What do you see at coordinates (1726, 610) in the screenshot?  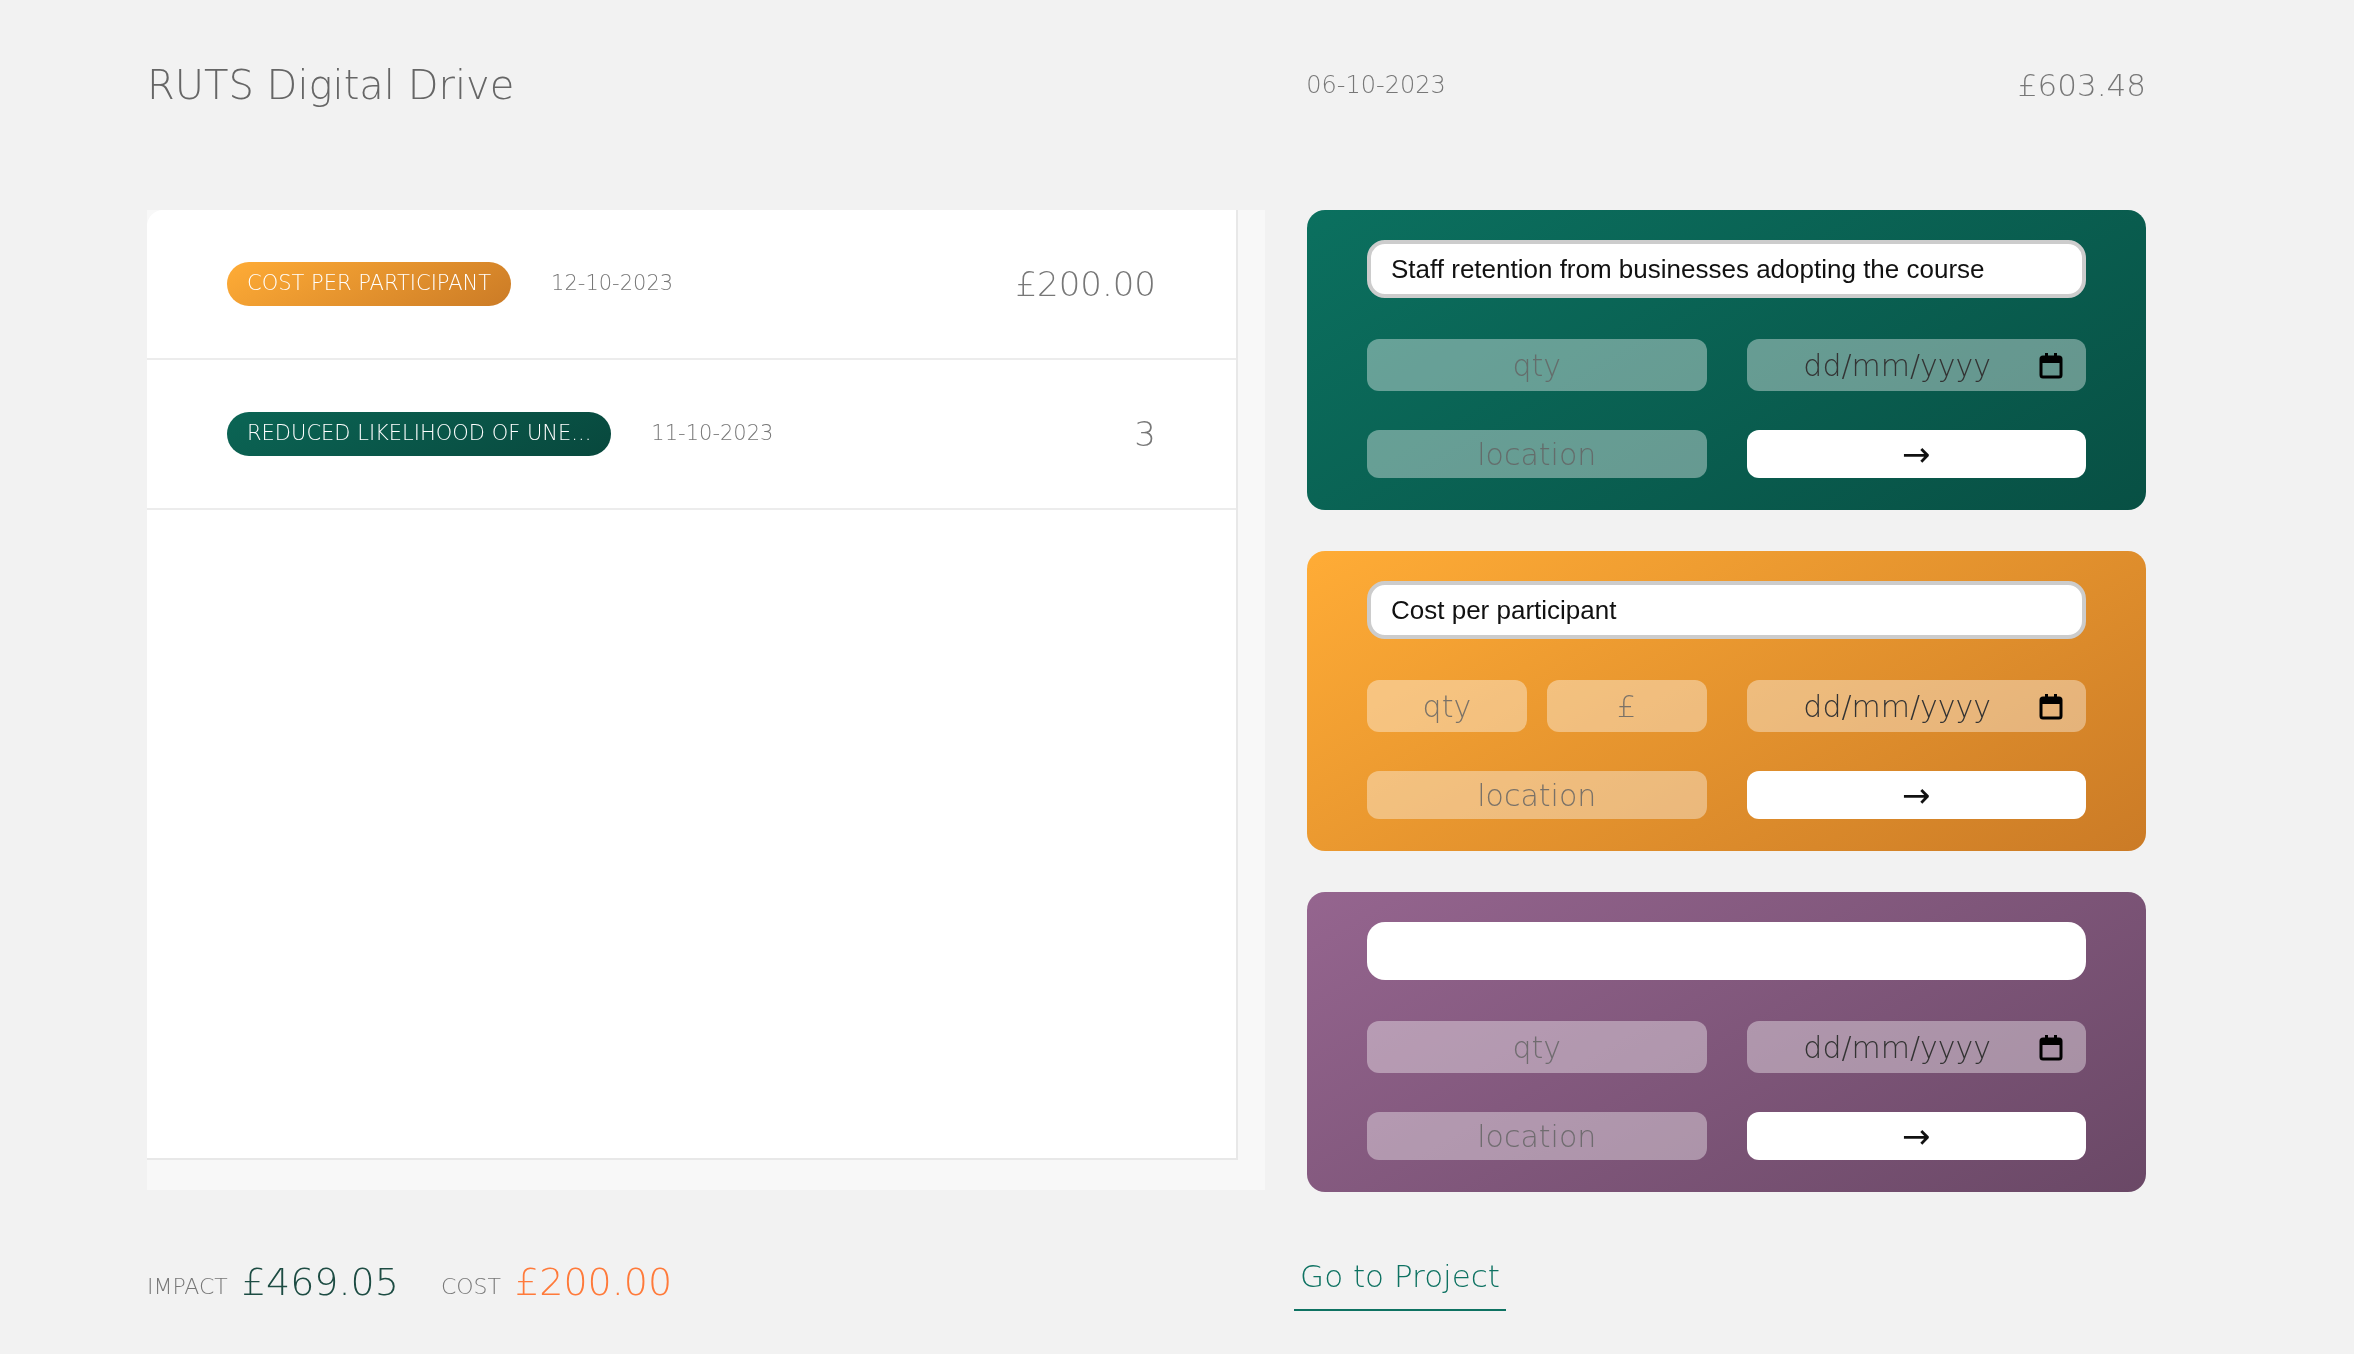 I see `title-field: Cost per participant` at bounding box center [1726, 610].